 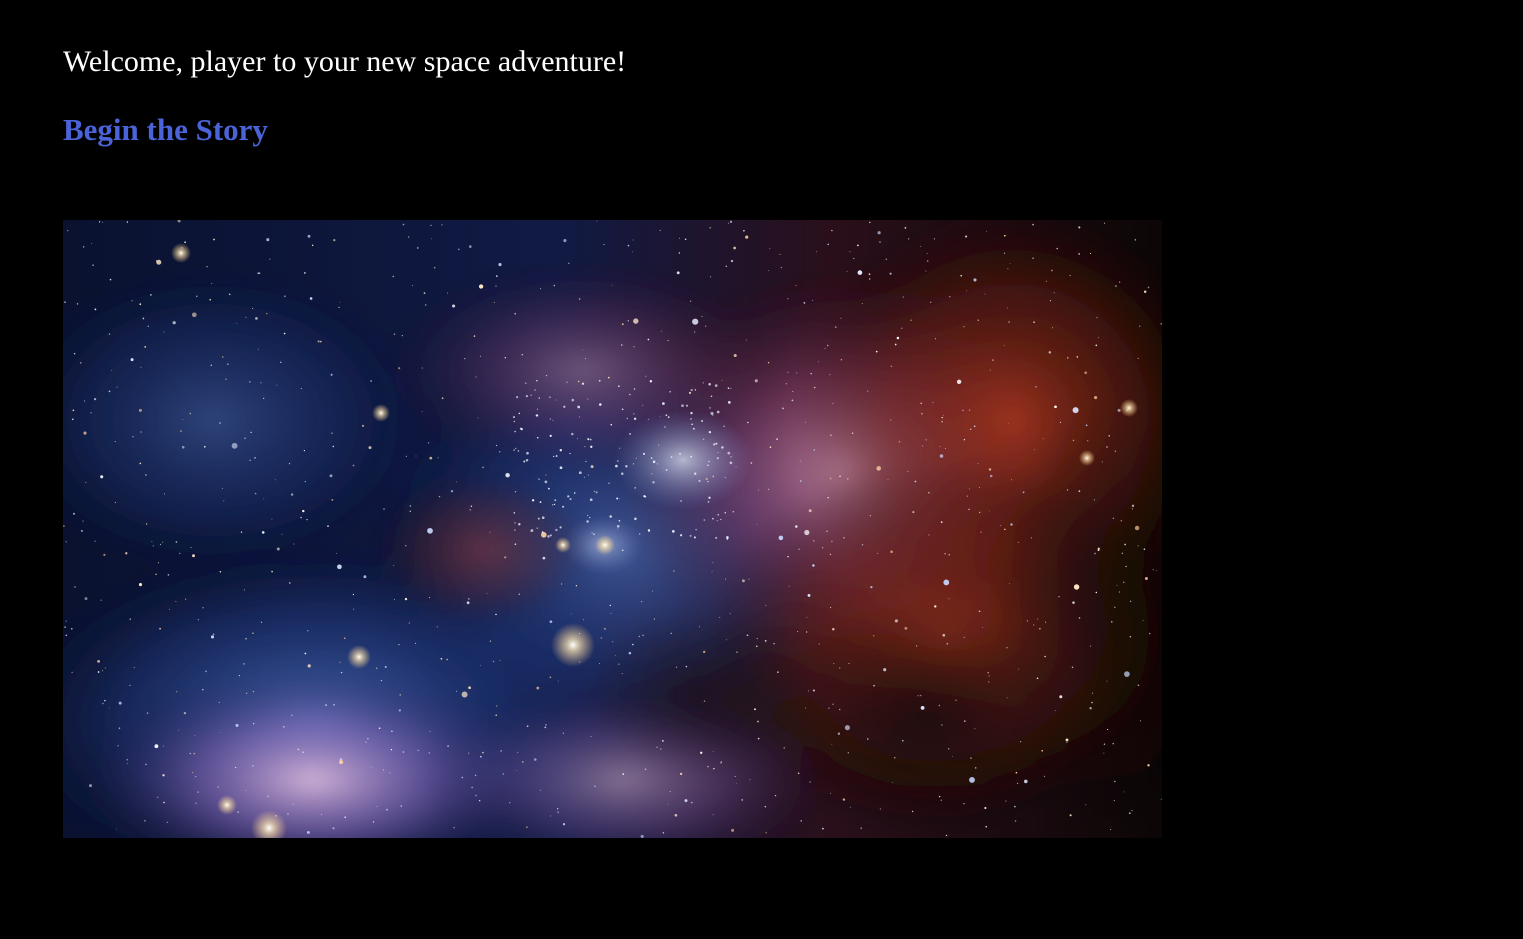 What do you see at coordinates (165, 130) in the screenshot?
I see `begin-story-link: Begin the Story` at bounding box center [165, 130].